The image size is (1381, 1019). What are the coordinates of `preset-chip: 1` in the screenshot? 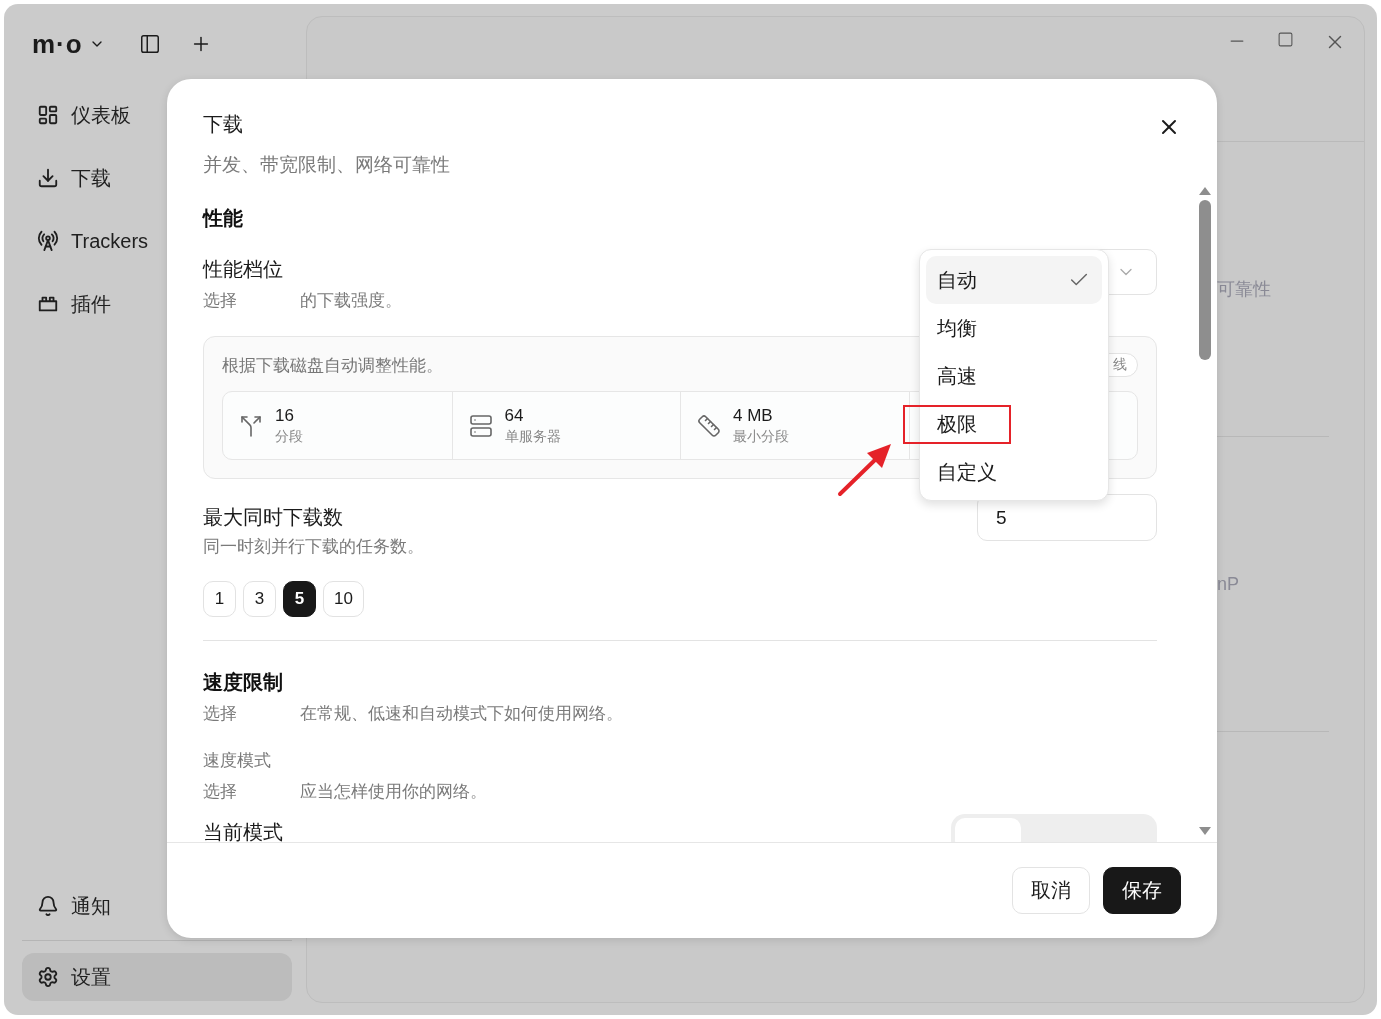 It's located at (219, 599).